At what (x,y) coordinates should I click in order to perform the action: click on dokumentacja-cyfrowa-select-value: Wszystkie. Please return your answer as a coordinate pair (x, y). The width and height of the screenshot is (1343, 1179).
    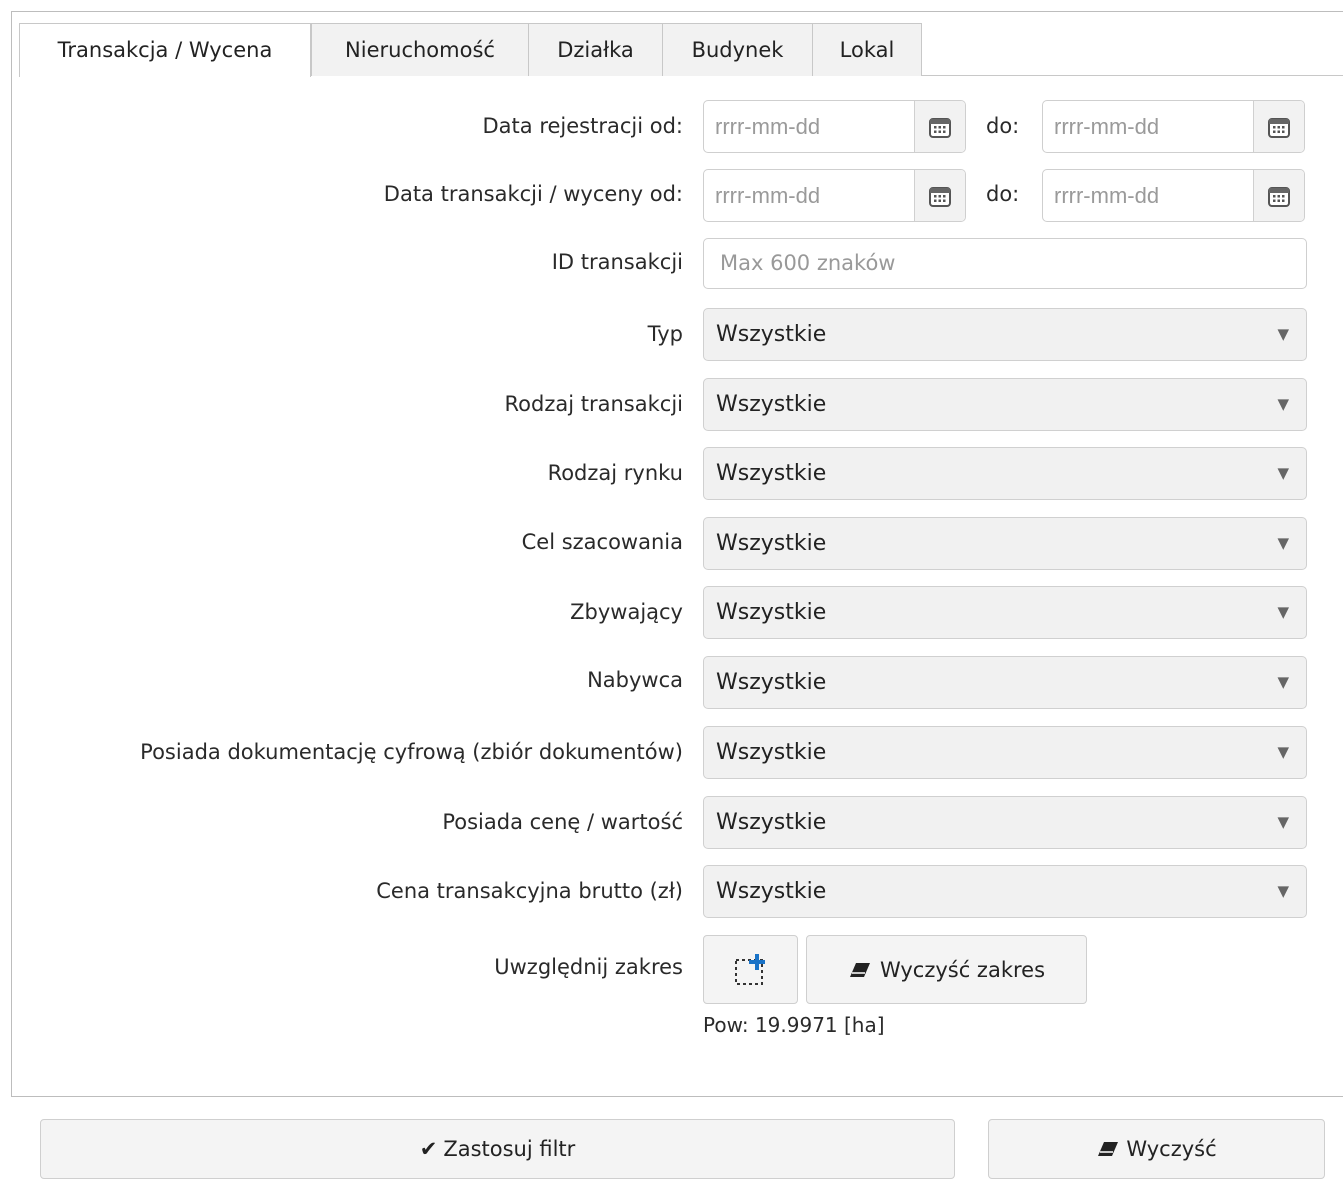
    Looking at the image, I should click on (771, 752).